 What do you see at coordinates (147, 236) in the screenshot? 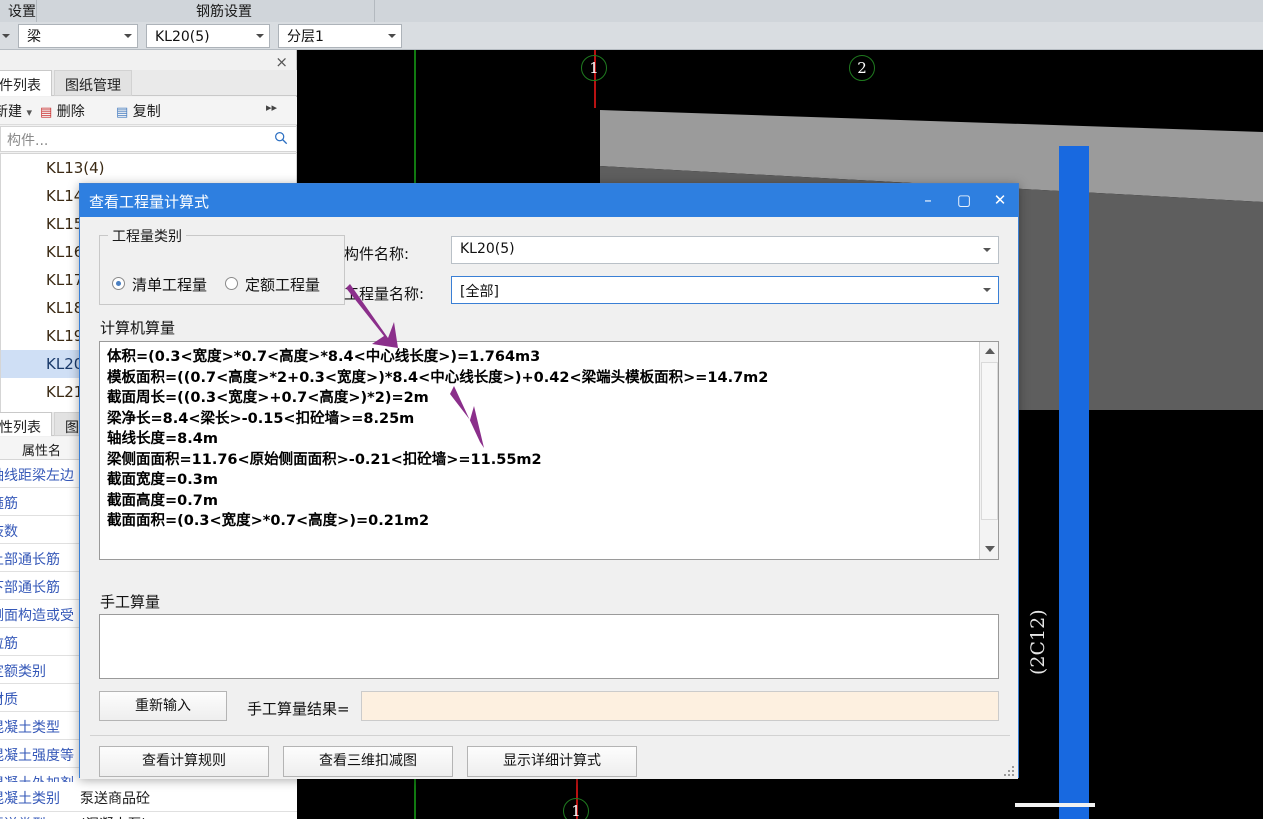
I see `quantity-type-legend: 工程量类别` at bounding box center [147, 236].